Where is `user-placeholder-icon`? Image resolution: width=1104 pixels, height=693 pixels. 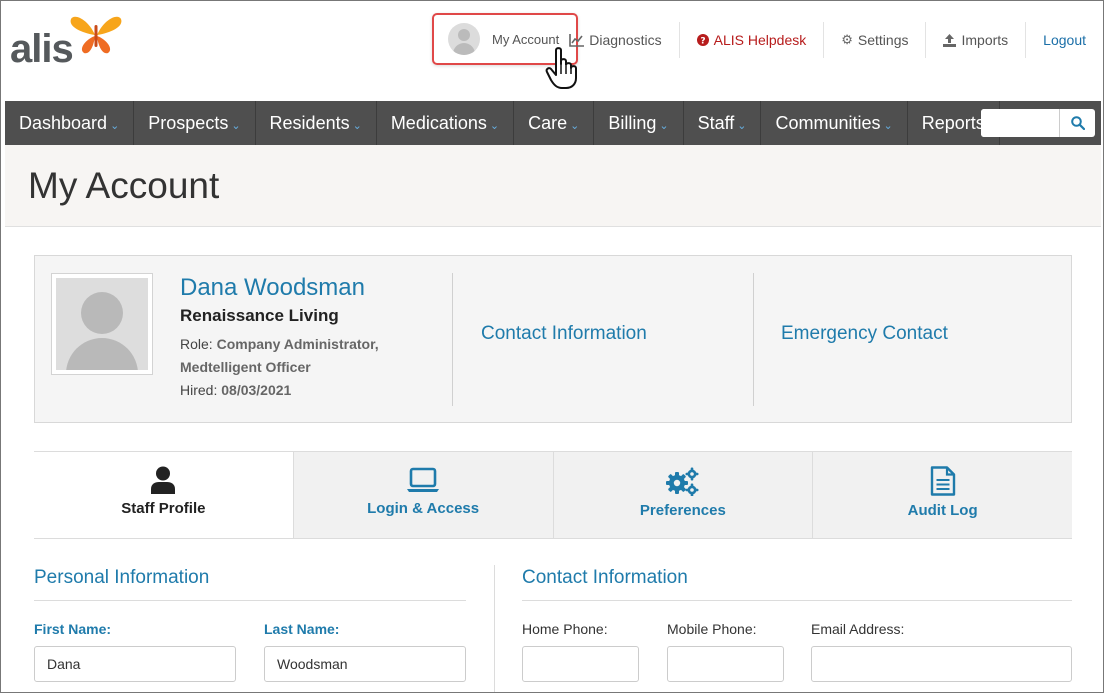 user-placeholder-icon is located at coordinates (102, 324).